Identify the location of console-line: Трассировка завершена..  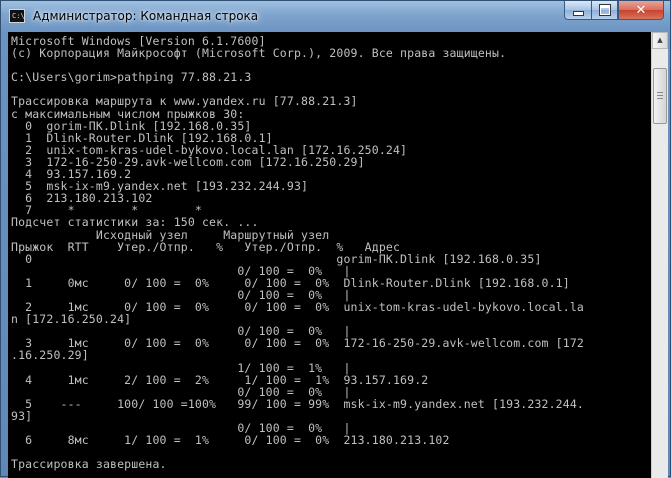
(89, 464).